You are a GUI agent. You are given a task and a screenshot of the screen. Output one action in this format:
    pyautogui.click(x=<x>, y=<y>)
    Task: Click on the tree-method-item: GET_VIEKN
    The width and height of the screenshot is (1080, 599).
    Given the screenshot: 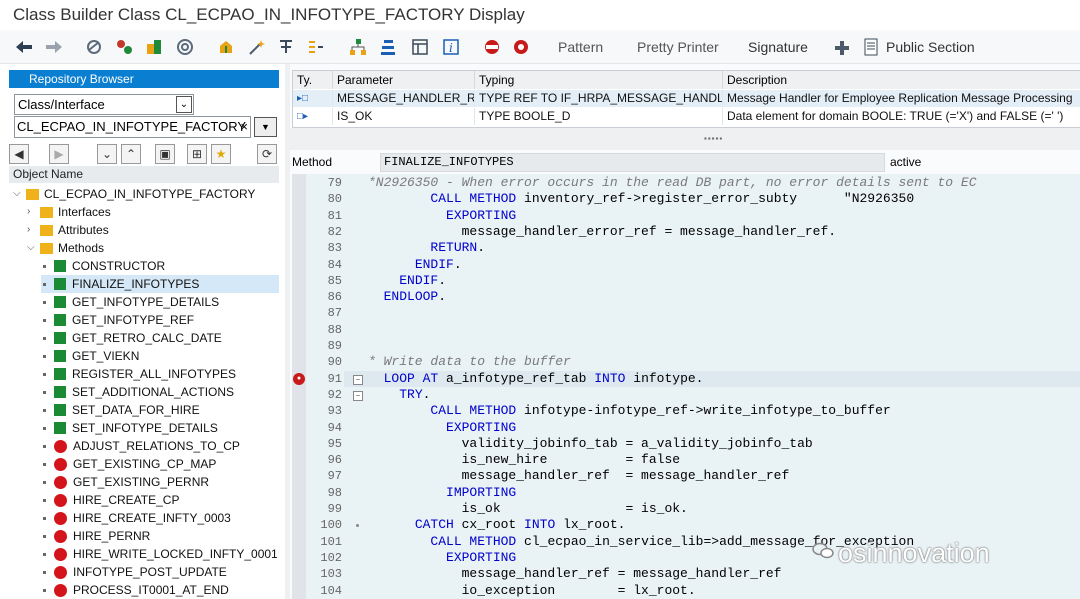 What is the action you would take?
    pyautogui.click(x=90, y=356)
    